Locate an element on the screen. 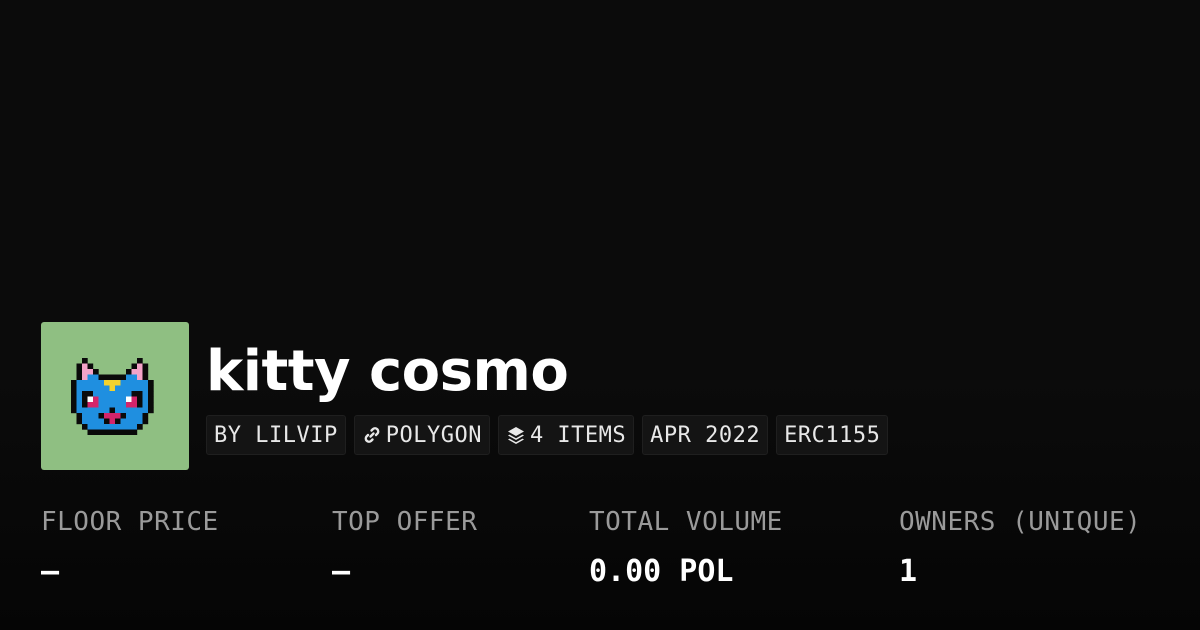  items-count-label: 4 ITEMS is located at coordinates (578, 435).